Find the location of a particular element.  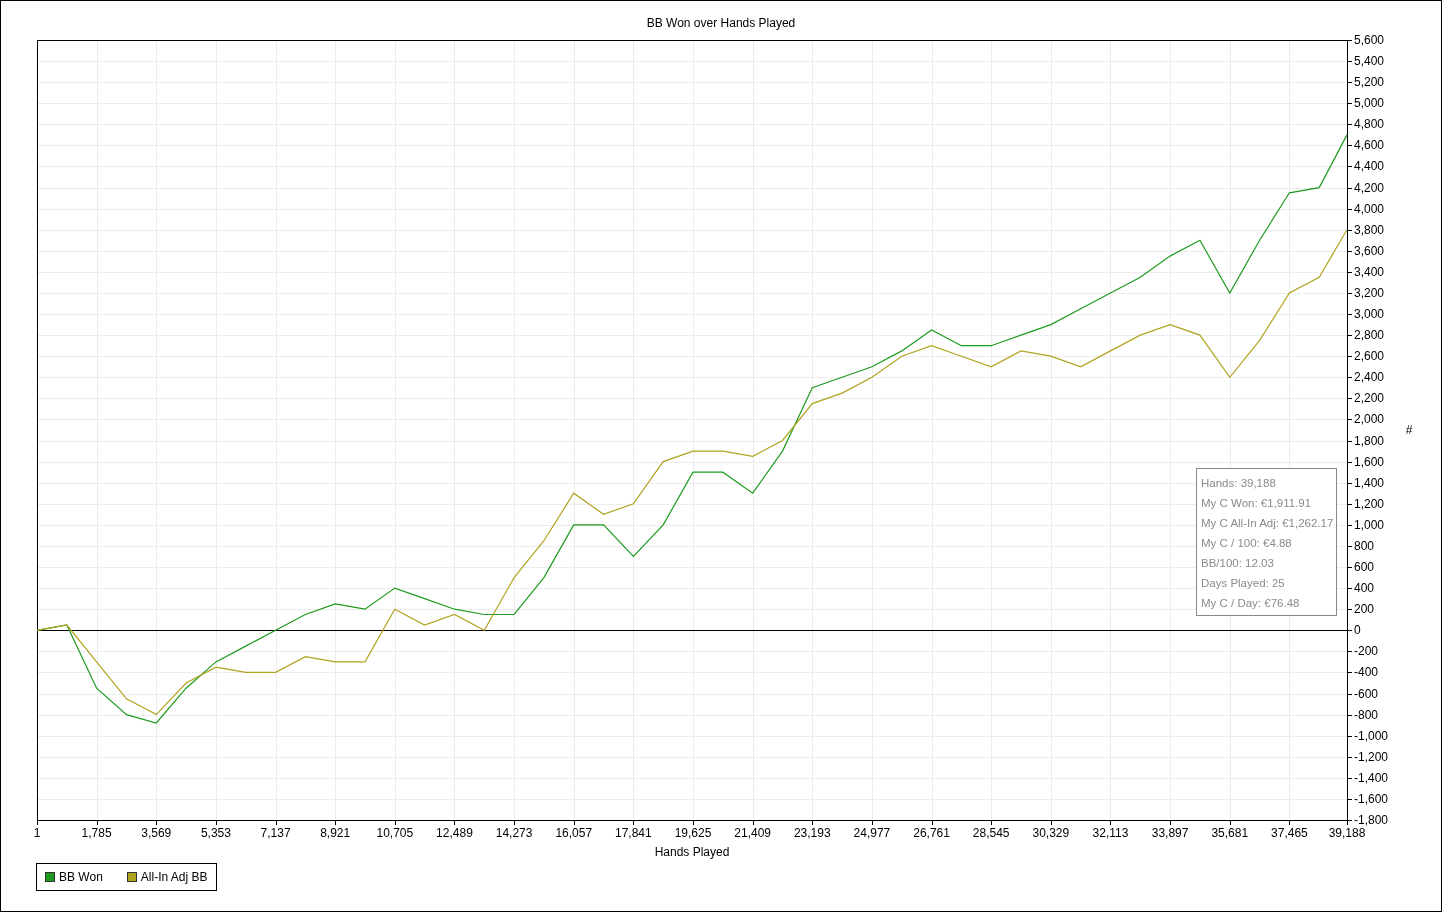

x-tick-label: 33,897 is located at coordinates (1170, 833).